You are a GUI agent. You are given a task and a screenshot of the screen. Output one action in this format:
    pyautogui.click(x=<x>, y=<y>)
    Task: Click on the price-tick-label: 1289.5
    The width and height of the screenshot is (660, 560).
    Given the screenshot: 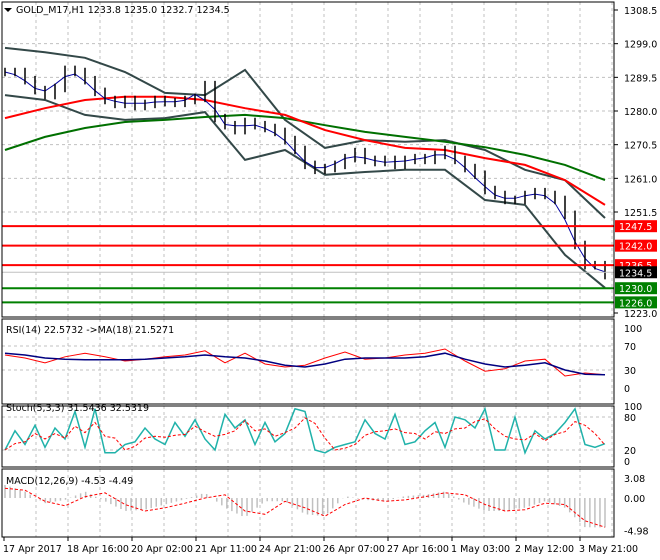 What is the action you would take?
    pyautogui.click(x=640, y=78)
    